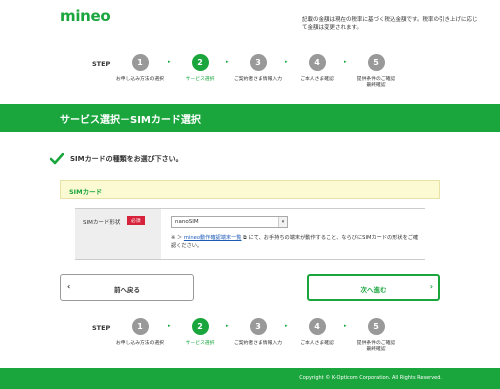 This screenshot has width=500, height=389. Describe the element at coordinates (102, 223) in the screenshot. I see `sim-shape-label: SIMカード形状` at that location.